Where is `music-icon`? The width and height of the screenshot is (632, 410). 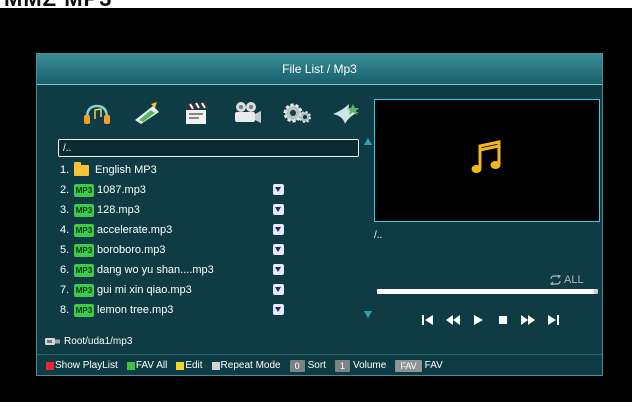
music-icon is located at coordinates (97, 113).